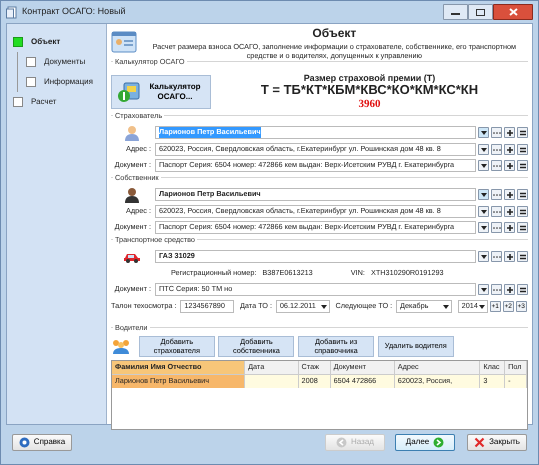  Describe the element at coordinates (370, 104) in the screenshot. I see `premium-value: 3960` at that location.